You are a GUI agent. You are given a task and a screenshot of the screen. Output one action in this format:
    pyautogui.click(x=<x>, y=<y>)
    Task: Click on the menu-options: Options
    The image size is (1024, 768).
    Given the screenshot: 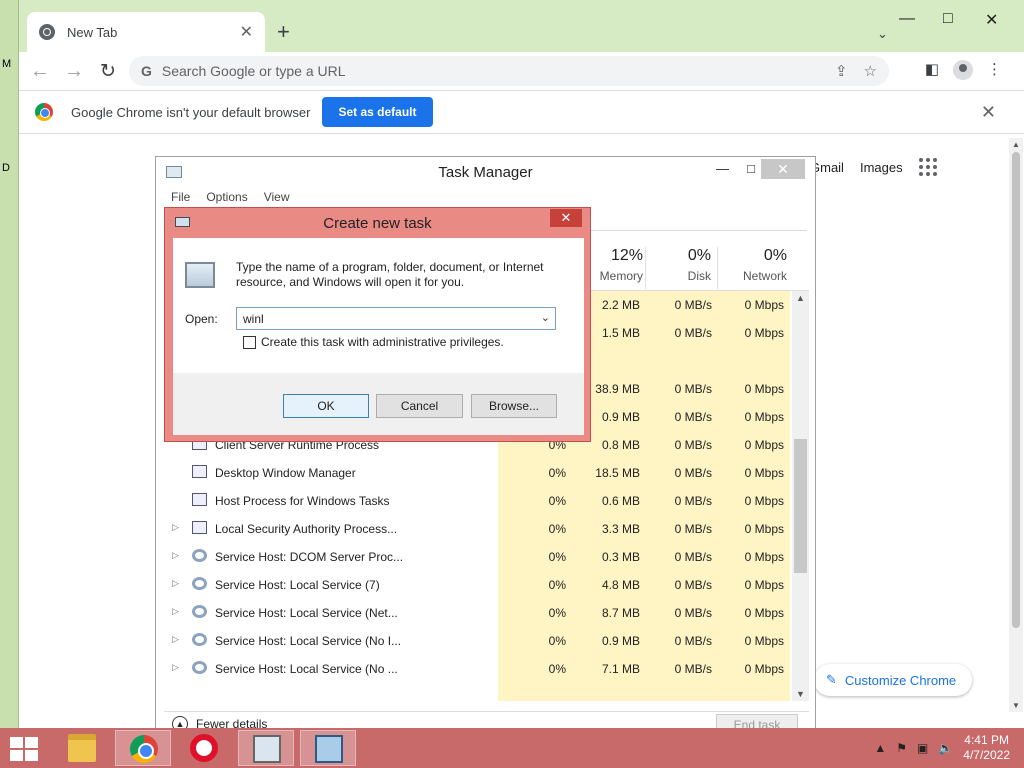 What is the action you would take?
    pyautogui.click(x=226, y=197)
    